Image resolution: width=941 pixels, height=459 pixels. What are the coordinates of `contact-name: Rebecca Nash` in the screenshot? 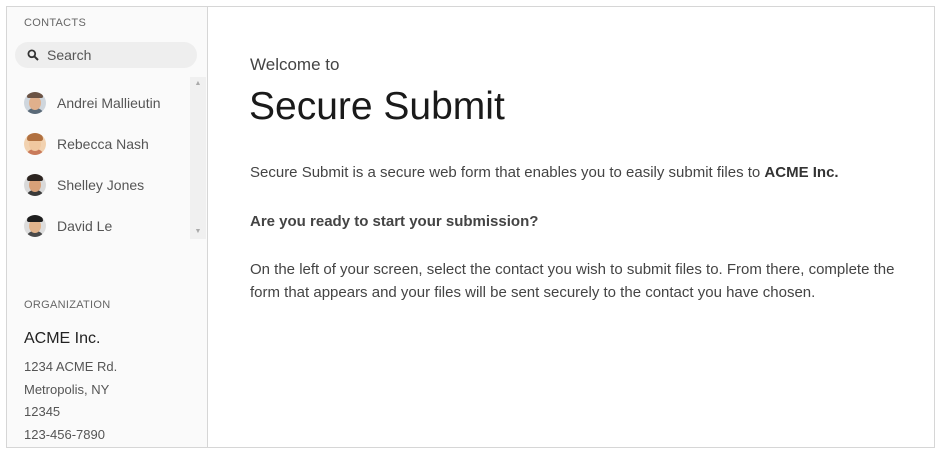 It's located at (103, 144).